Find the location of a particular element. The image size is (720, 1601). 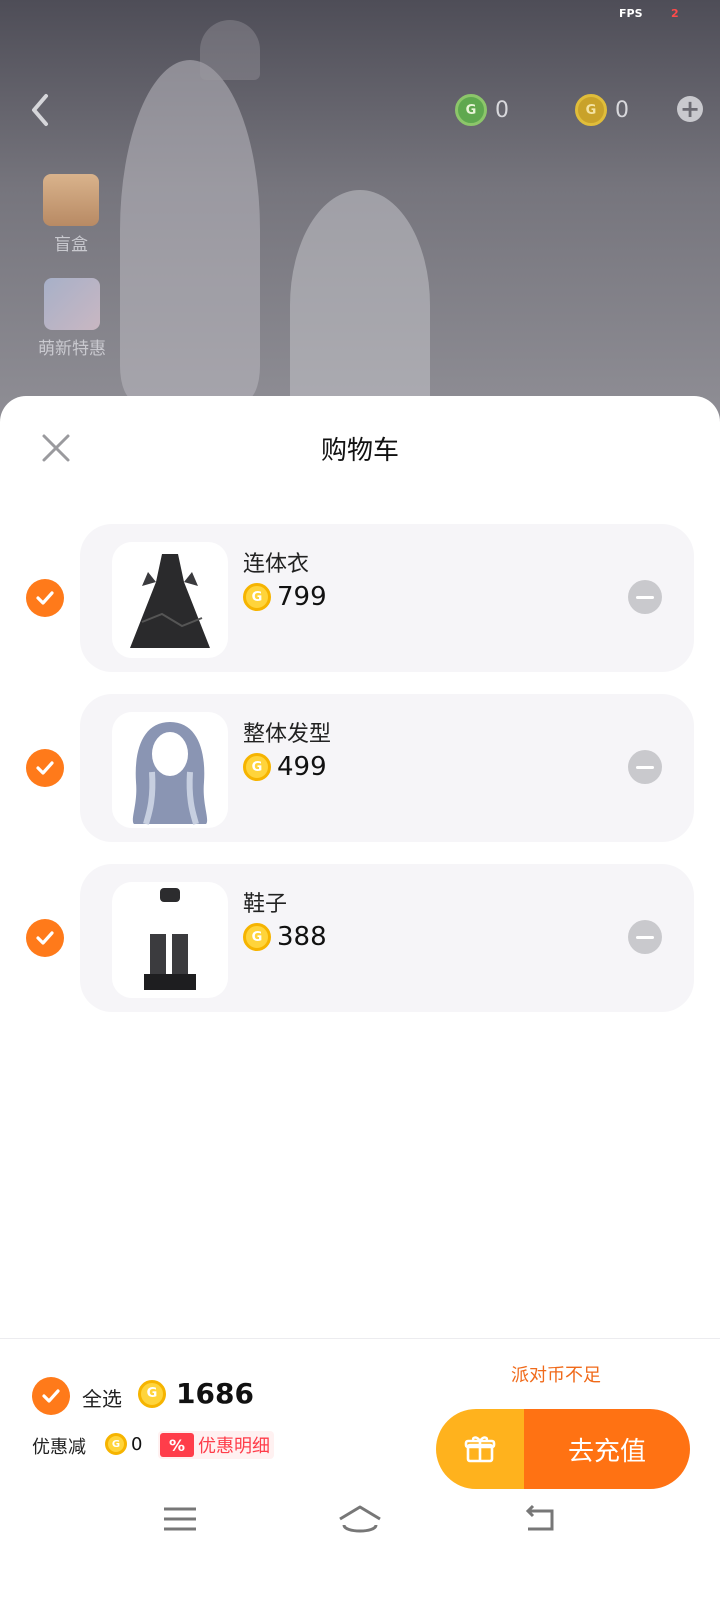

recharge-button: 去充值 is located at coordinates (563, 1449).